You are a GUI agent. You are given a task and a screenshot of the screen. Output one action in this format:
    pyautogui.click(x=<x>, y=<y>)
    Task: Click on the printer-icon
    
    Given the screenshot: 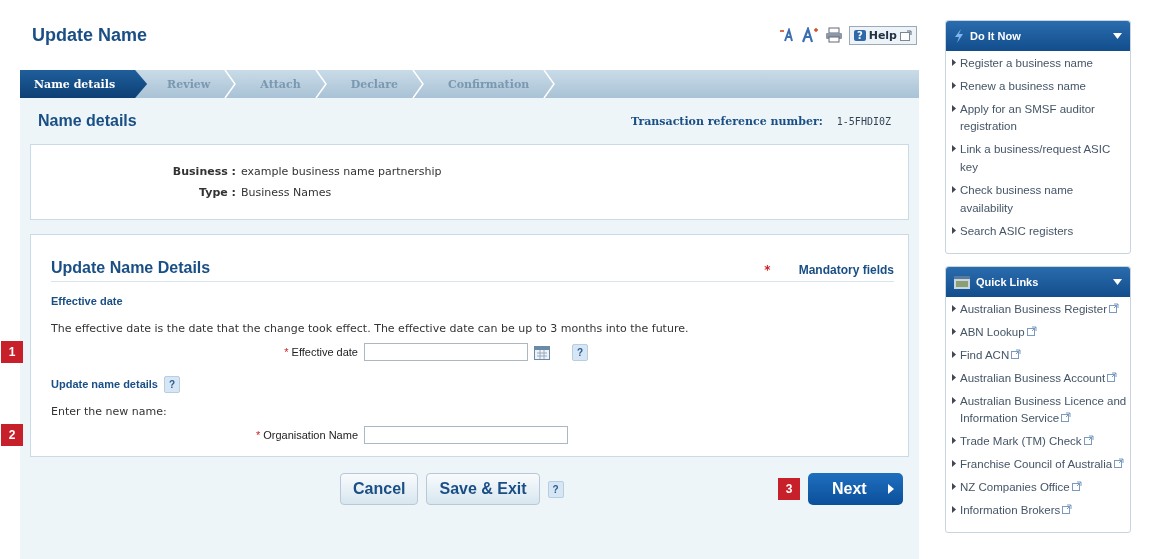 What is the action you would take?
    pyautogui.click(x=833, y=35)
    